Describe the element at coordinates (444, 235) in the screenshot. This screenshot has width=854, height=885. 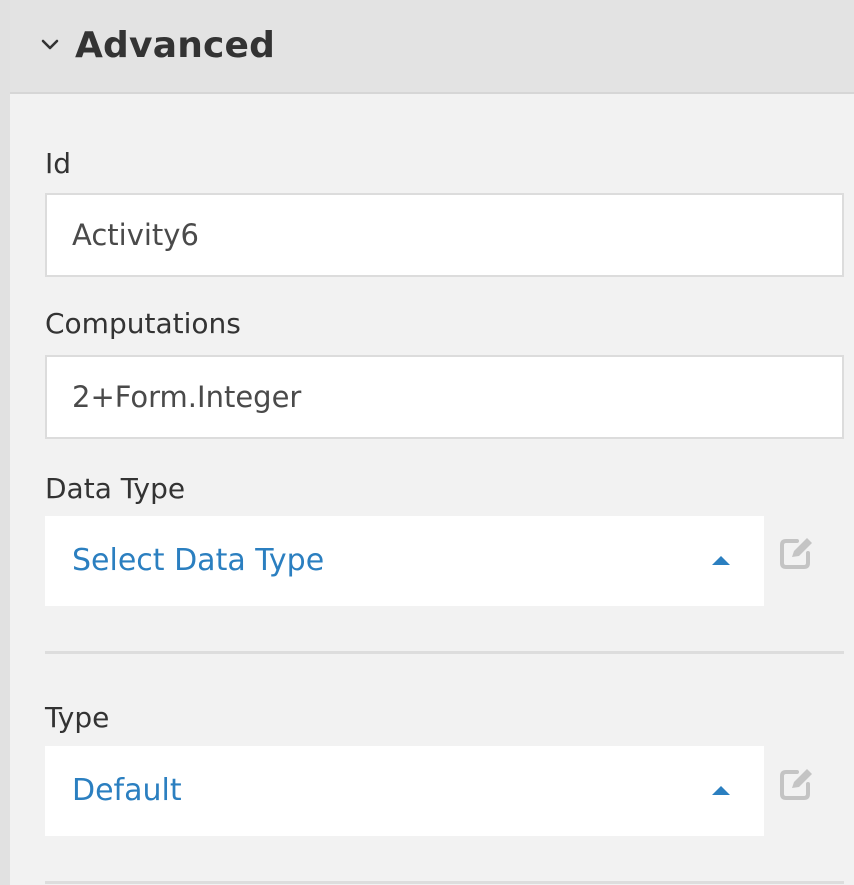
I see `id-input` at that location.